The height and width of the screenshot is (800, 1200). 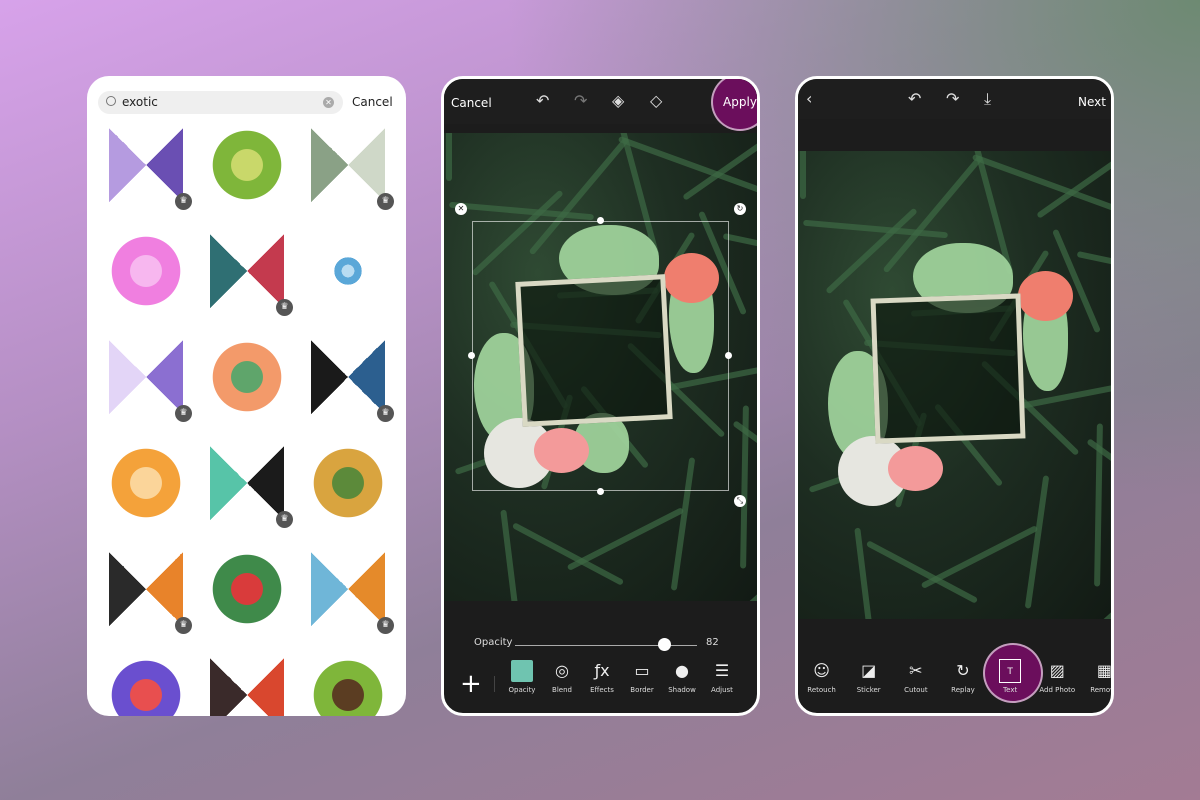 I want to click on kiwi-slices-sticker, so click(x=247, y=165).